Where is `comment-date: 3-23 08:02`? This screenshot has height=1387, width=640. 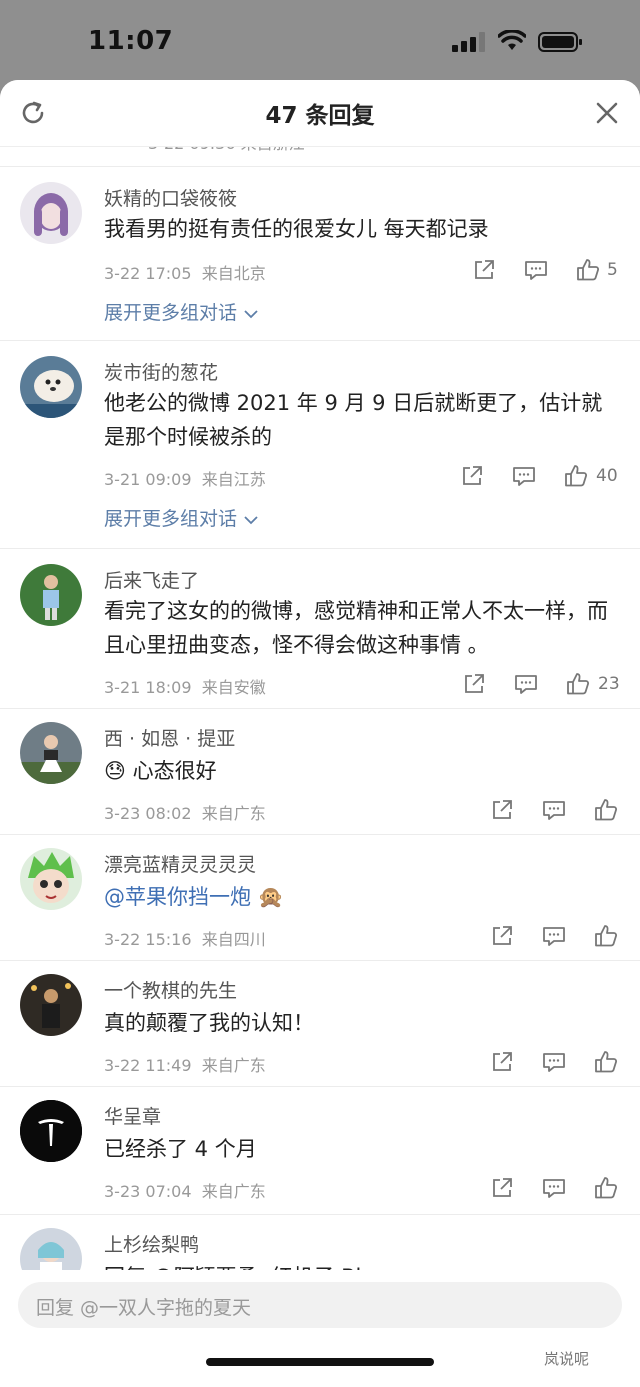 comment-date: 3-23 08:02 is located at coordinates (148, 813).